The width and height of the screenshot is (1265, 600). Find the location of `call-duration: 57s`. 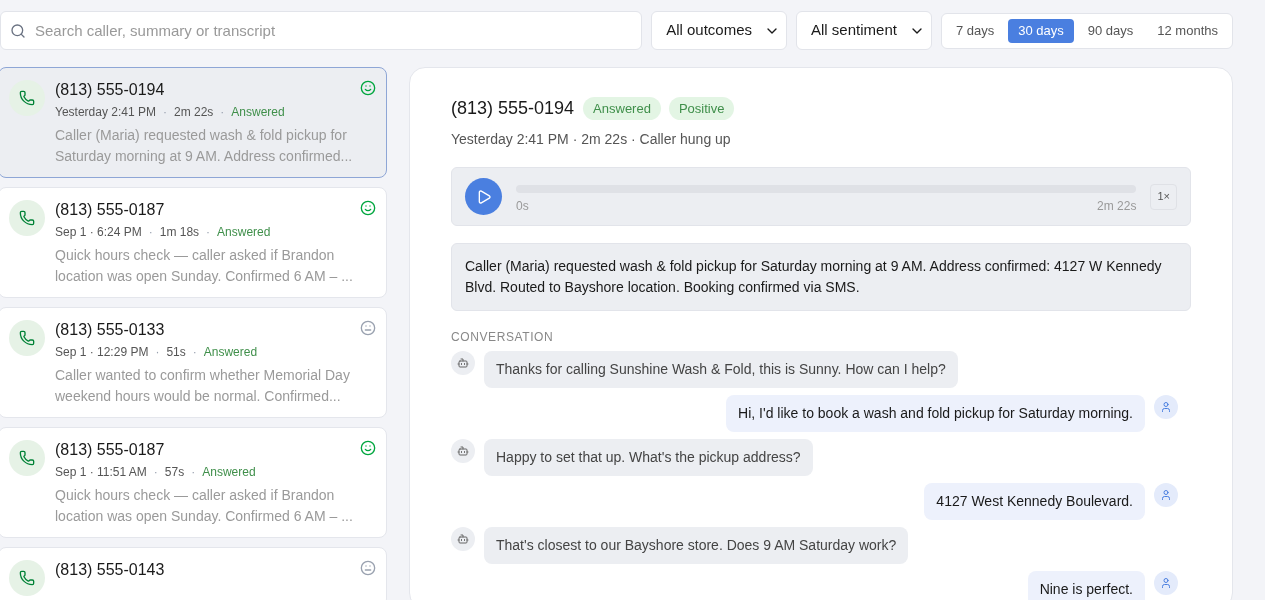

call-duration: 57s is located at coordinates (174, 472).